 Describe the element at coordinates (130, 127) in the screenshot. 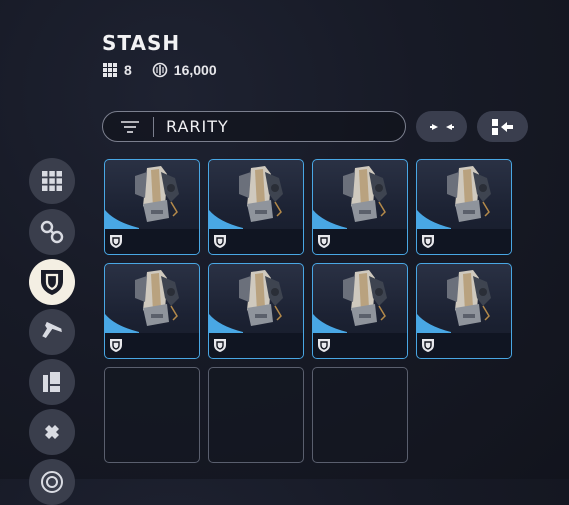

I see `filter-icon` at that location.